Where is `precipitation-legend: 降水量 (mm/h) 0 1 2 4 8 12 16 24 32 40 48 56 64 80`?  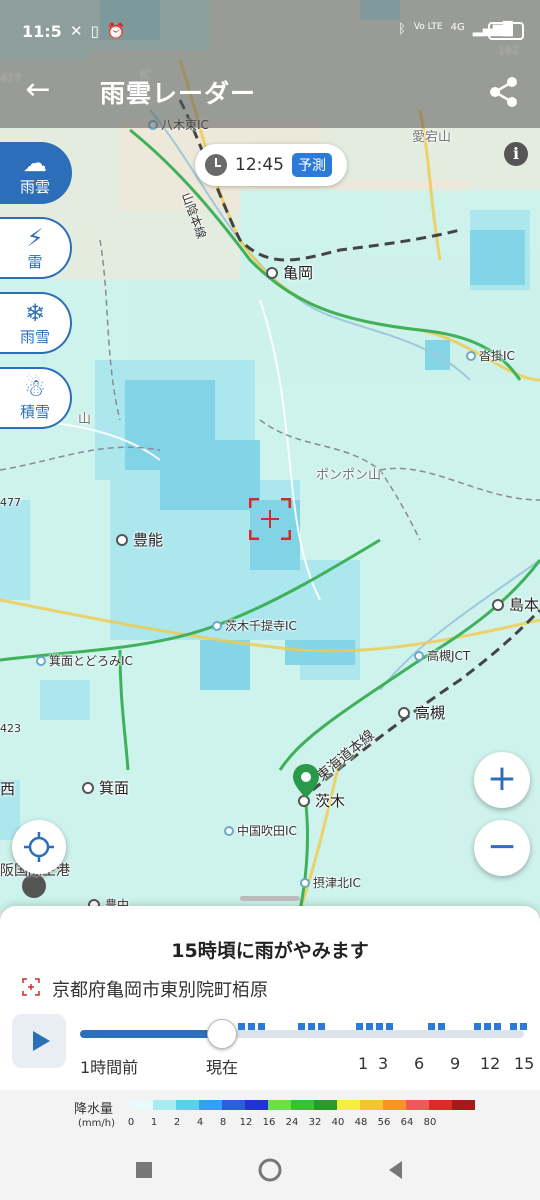 precipitation-legend: 降水量 (mm/h) 0 1 2 4 8 12 16 24 32 40 48 56 64 80 is located at coordinates (270, 1115).